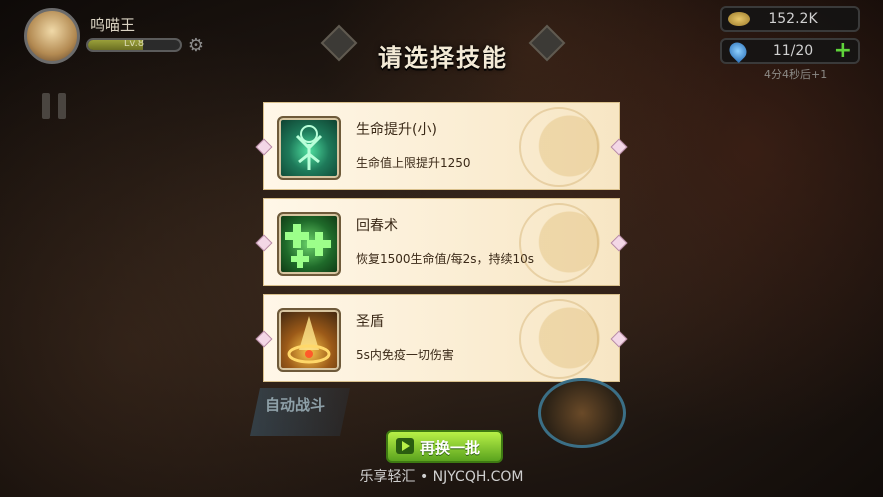 Image resolution: width=883 pixels, height=497 pixels. I want to click on refresh-label: 再换一批, so click(450, 448).